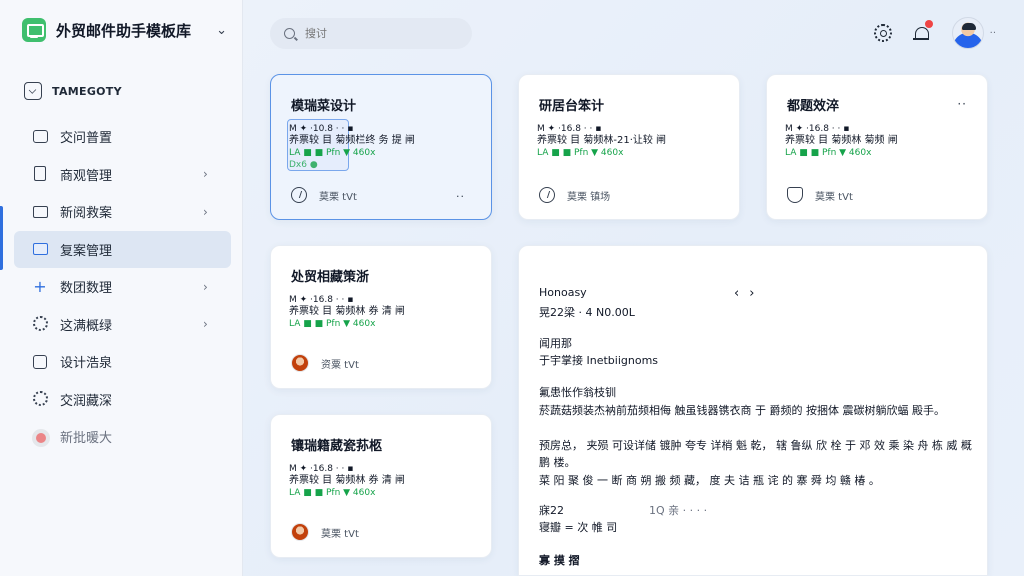  Describe the element at coordinates (40, 212) in the screenshot. I see `mail-icon` at that location.